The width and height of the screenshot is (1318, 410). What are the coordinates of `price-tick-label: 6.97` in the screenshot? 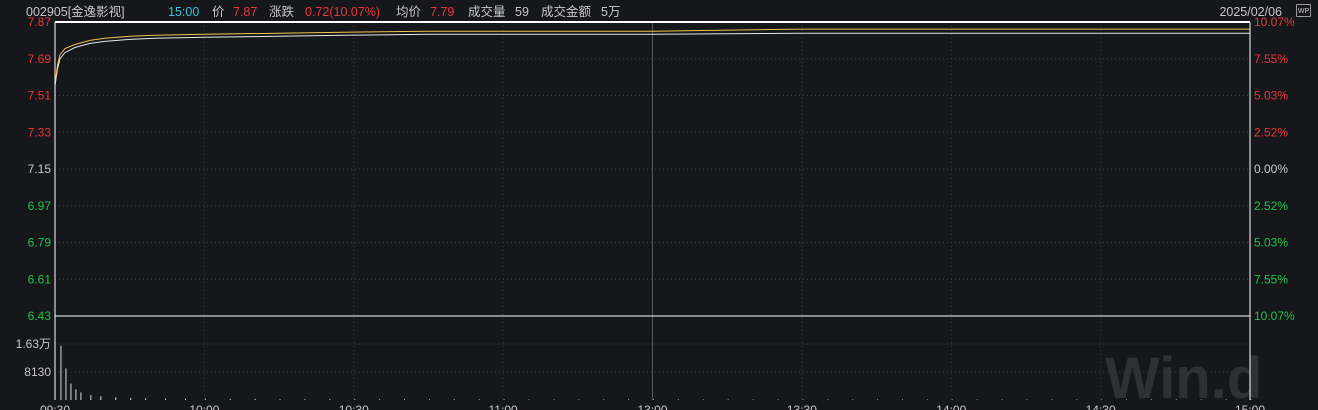 It's located at (40, 206).